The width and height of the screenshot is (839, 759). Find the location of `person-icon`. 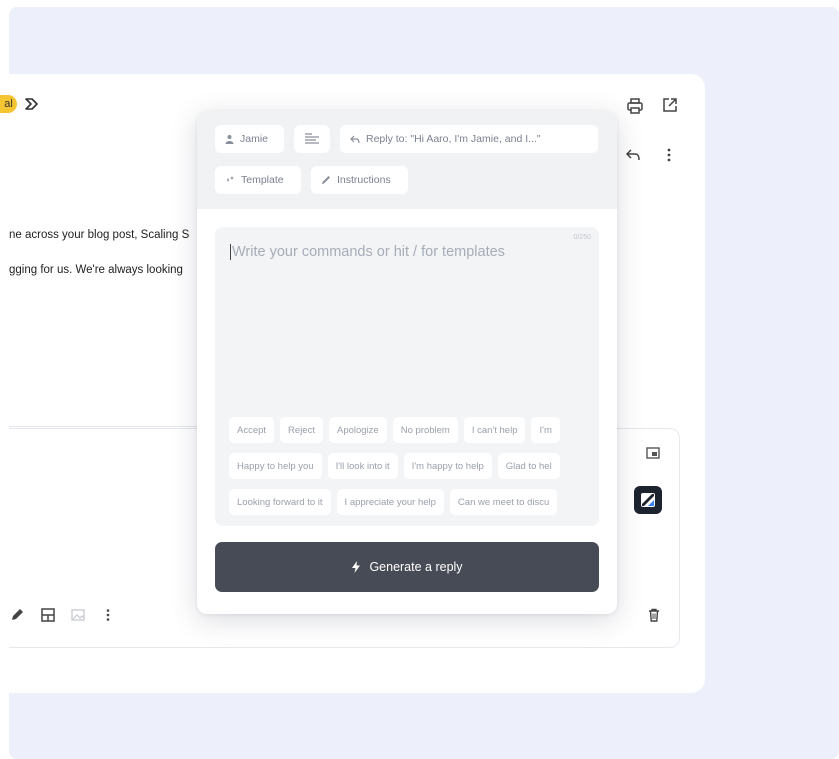

person-icon is located at coordinates (229, 139).